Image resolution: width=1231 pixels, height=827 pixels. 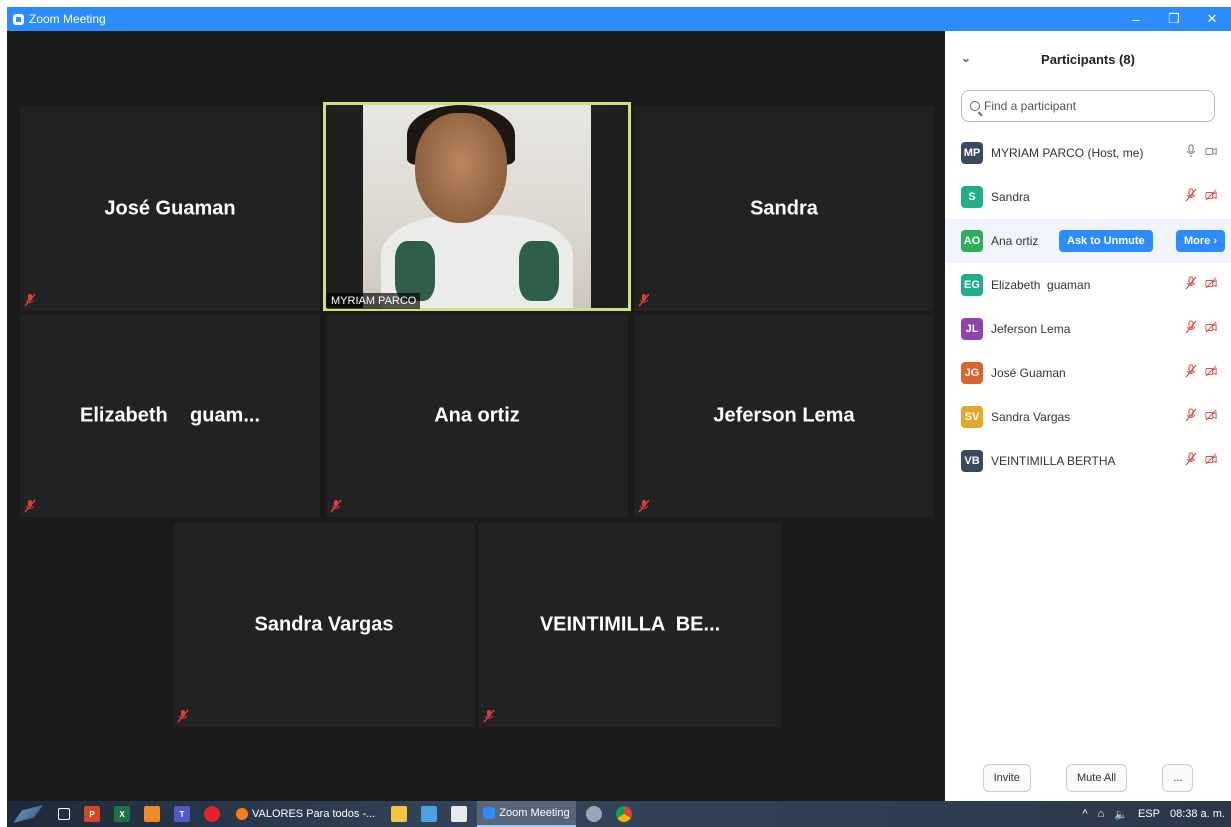 I want to click on participants-header: ⌄ Participants (8), so click(x=1088, y=59).